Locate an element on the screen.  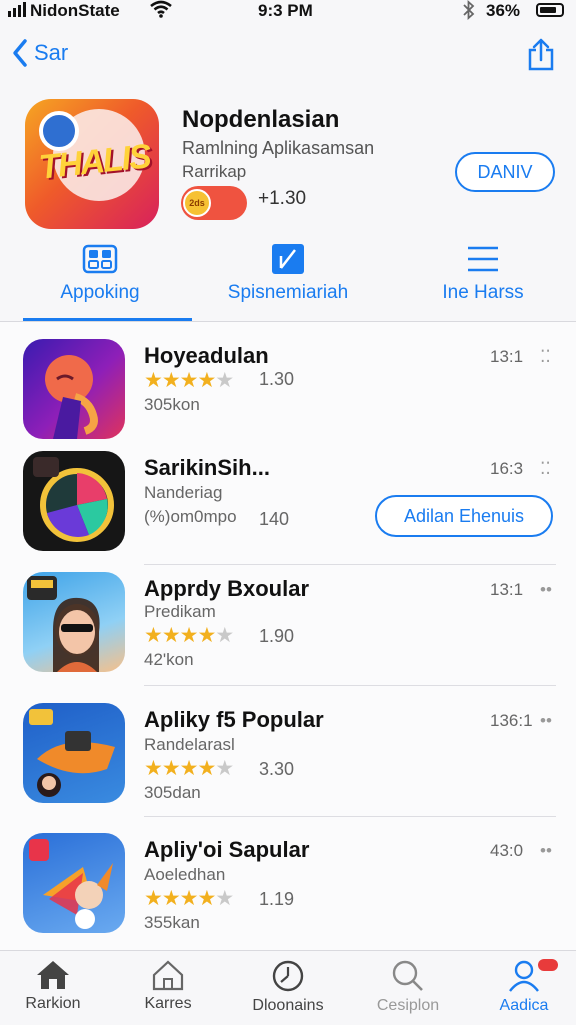
back-button: Sar is located at coordinates (40, 53).